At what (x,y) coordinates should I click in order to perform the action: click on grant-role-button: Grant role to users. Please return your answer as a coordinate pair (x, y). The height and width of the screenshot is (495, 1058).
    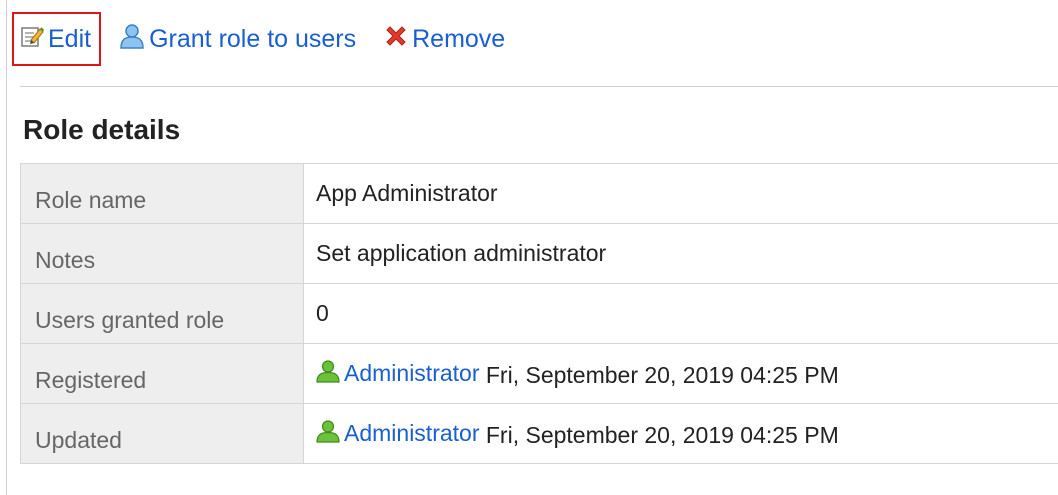
    Looking at the image, I should click on (237, 39).